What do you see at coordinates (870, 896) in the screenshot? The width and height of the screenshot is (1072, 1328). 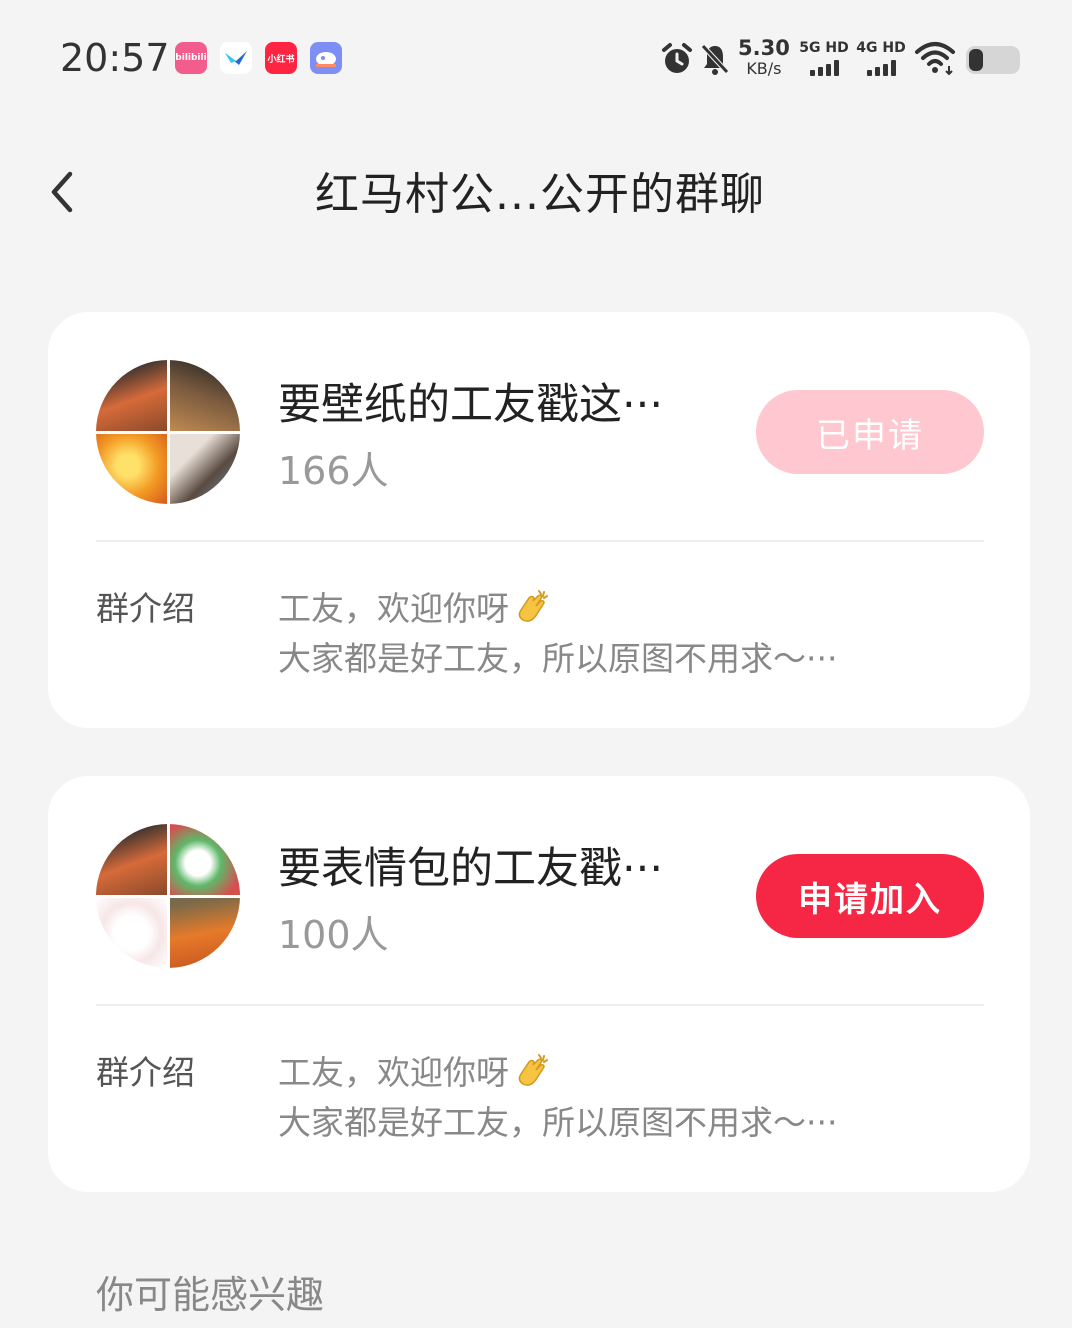 I see `join-request-button: 申请加入` at bounding box center [870, 896].